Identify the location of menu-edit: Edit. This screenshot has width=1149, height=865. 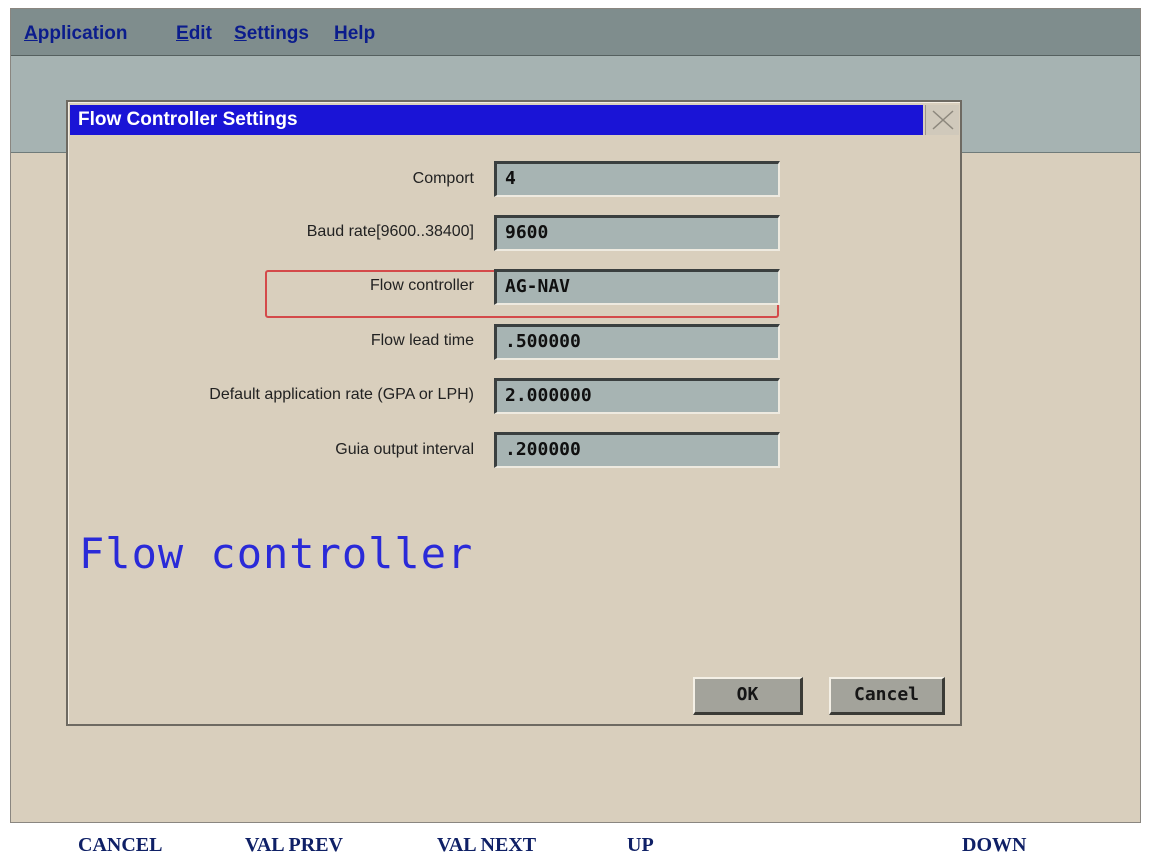
(194, 34).